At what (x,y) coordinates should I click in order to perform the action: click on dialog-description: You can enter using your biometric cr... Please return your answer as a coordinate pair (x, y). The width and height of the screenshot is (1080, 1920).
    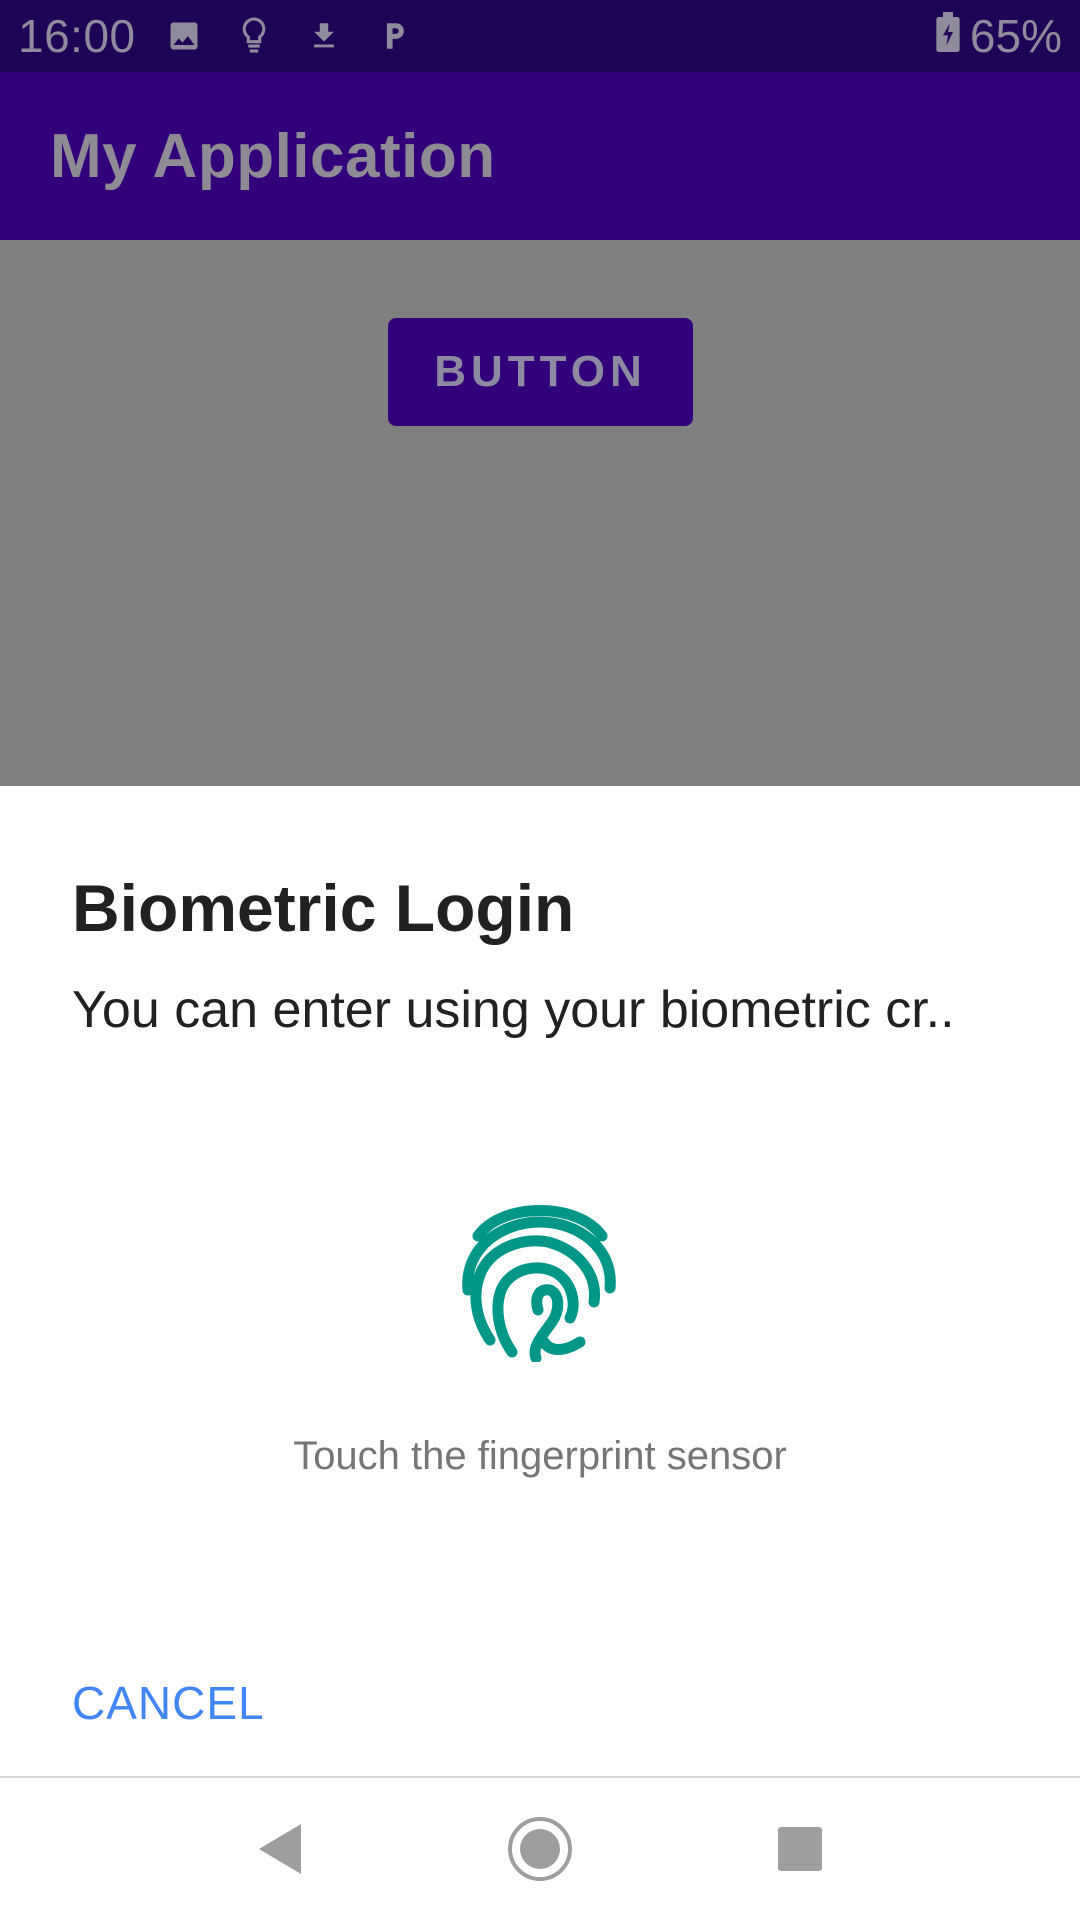
    Looking at the image, I should click on (513, 1010).